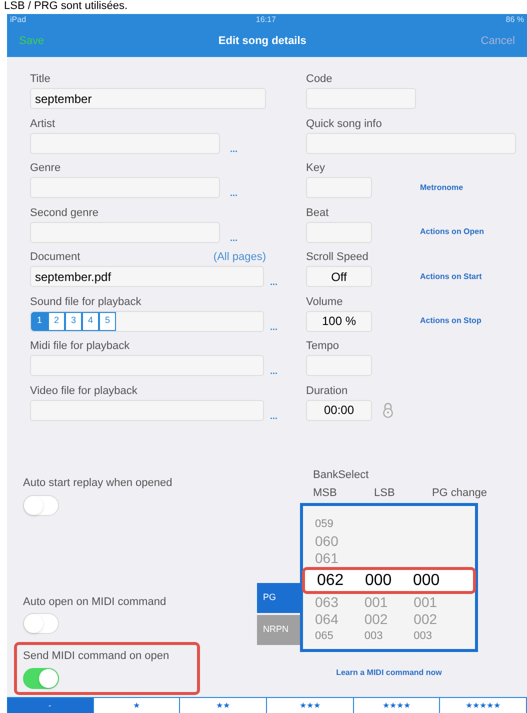  Describe the element at coordinates (55, 257) in the screenshot. I see `field-label: Document` at that location.